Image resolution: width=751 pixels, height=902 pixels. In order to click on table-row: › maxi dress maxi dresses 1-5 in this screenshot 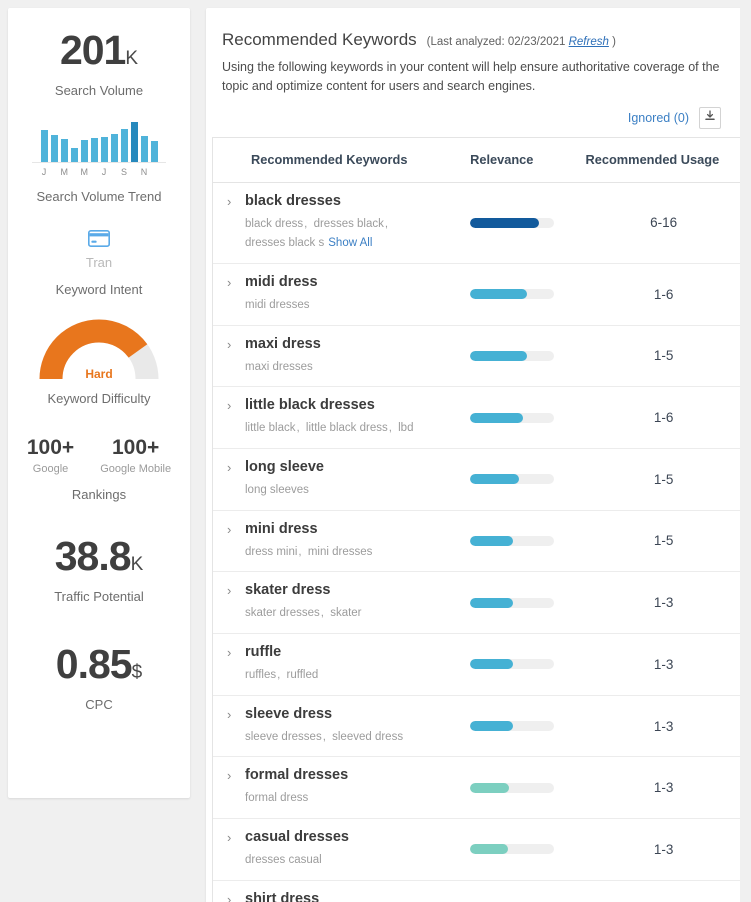, I will do `click(477, 357)`.